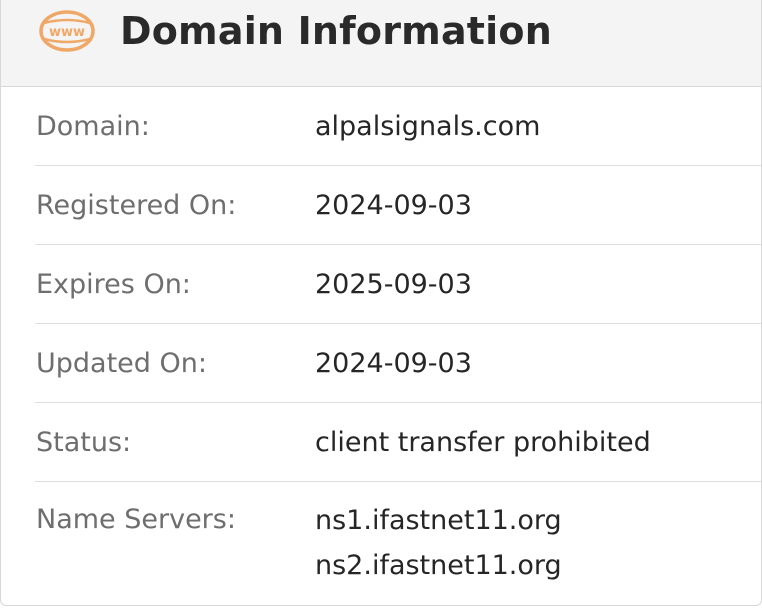  What do you see at coordinates (438, 543) in the screenshot?
I see `name-servers-value: ns1.ifastnet11.org ns2.ifastnet11.org` at bounding box center [438, 543].